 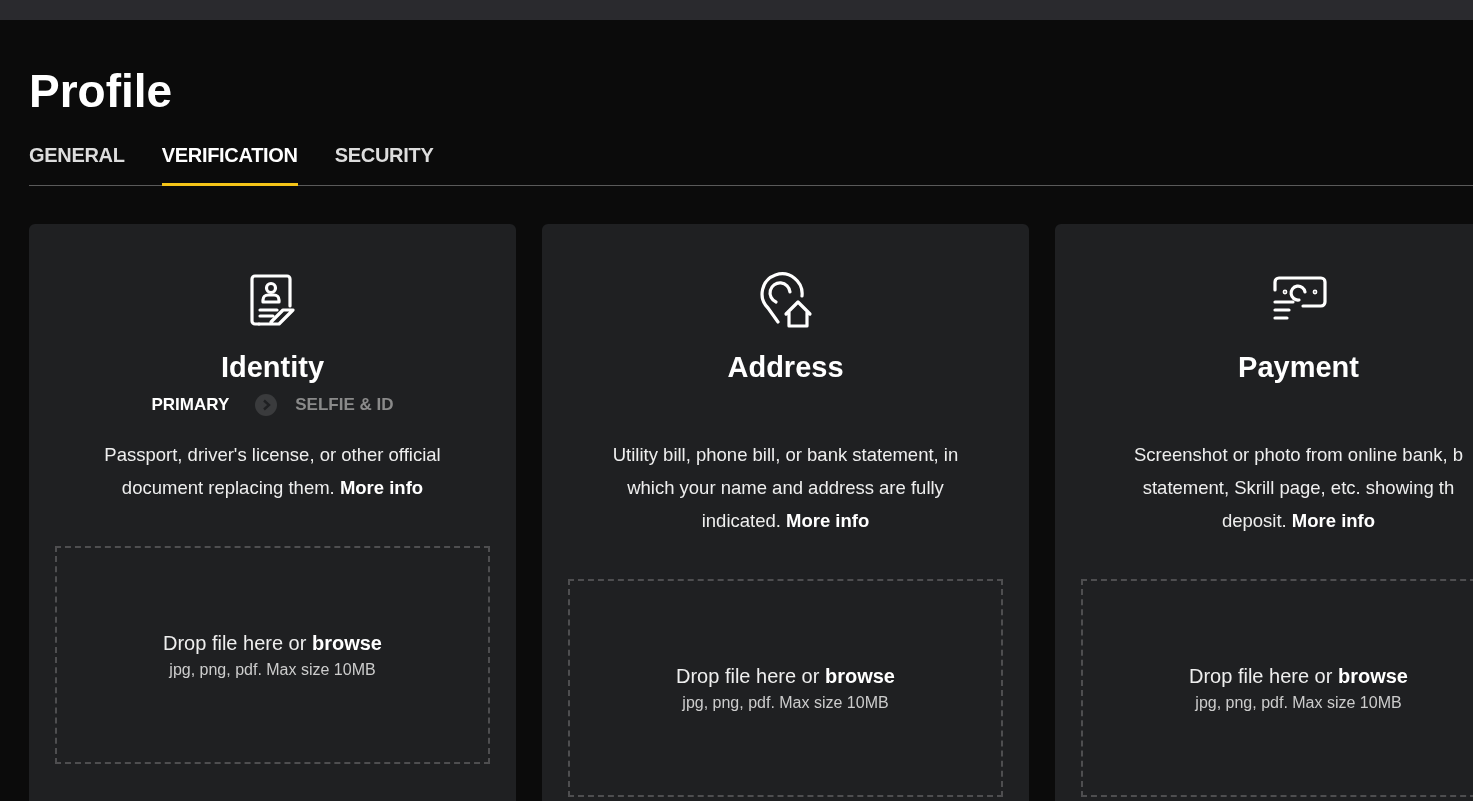 What do you see at coordinates (77, 160) in the screenshot?
I see `tab: GENERAL` at bounding box center [77, 160].